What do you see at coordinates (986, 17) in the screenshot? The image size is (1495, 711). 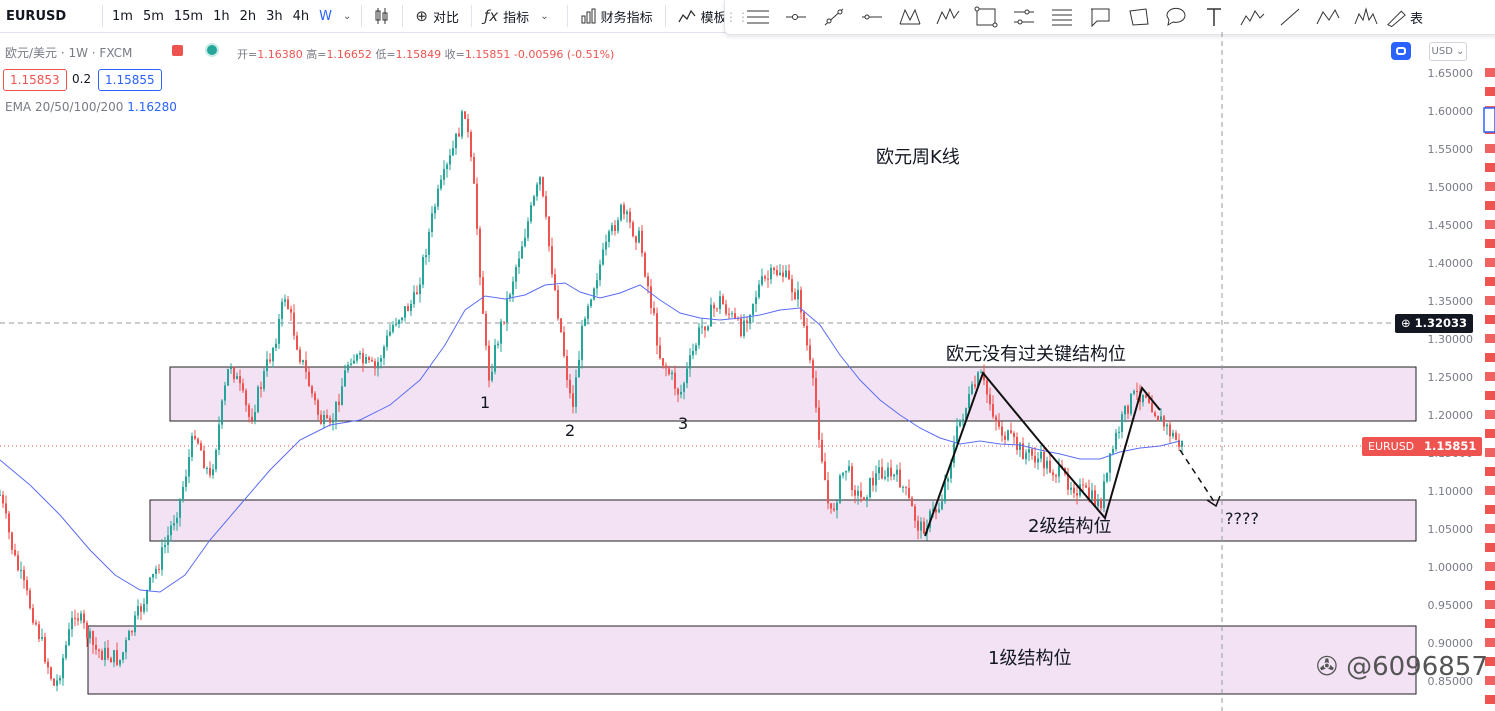 I see `tool-rectangle` at bounding box center [986, 17].